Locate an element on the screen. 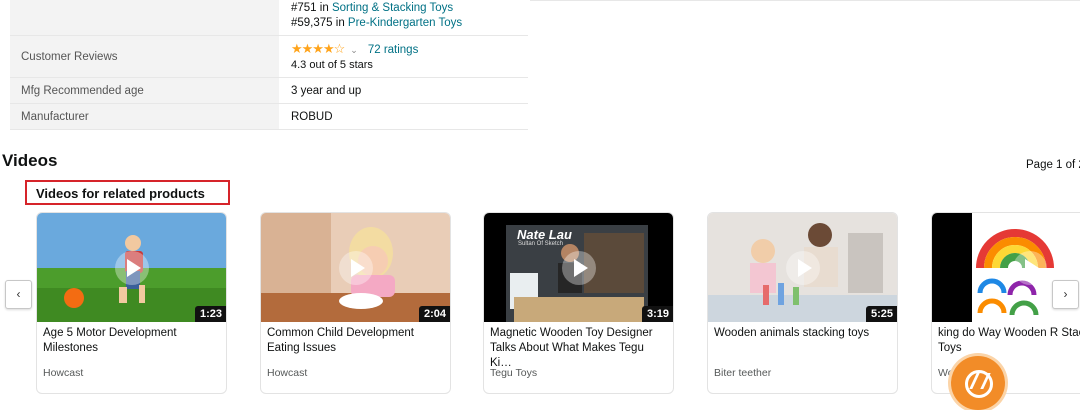 Image resolution: width=1080 pixels, height=410 pixels. star-rating-icon: ★★★★☆ is located at coordinates (318, 48).